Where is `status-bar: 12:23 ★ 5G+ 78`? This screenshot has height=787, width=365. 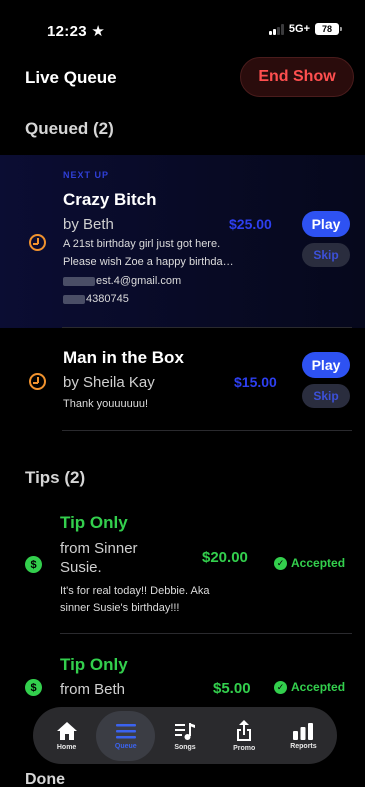 status-bar: 12:23 ★ 5G+ 78 is located at coordinates (182, 26).